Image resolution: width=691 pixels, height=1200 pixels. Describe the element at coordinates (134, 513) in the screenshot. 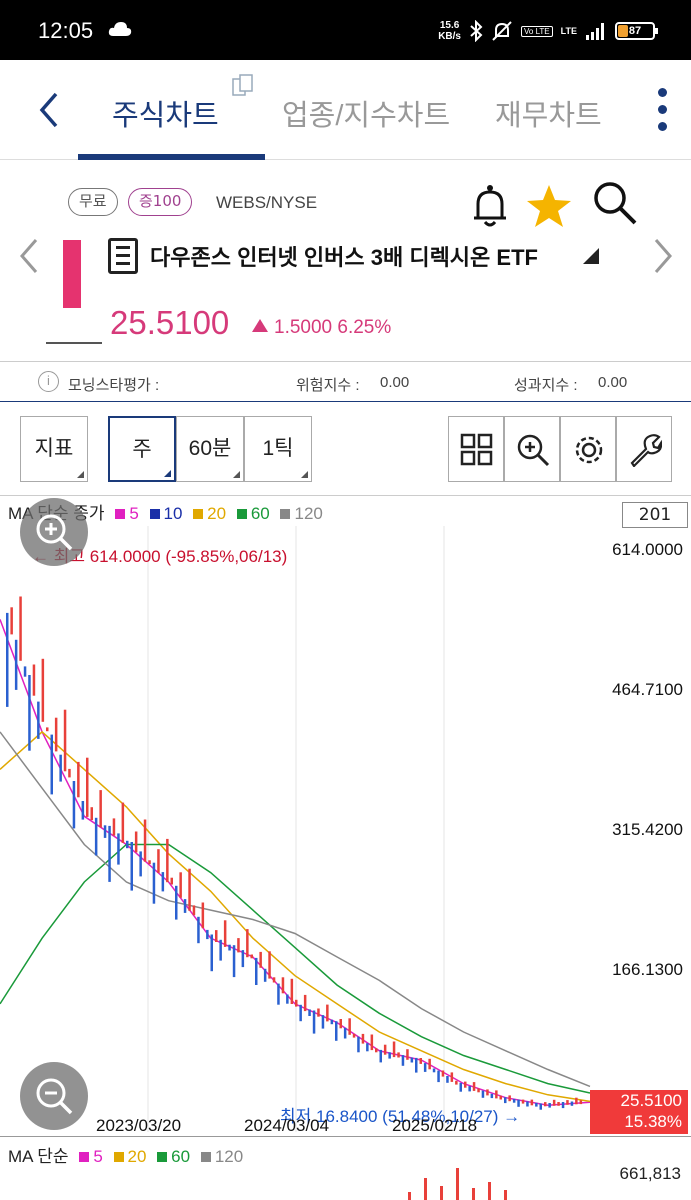

I see `ma5-label: 5` at that location.